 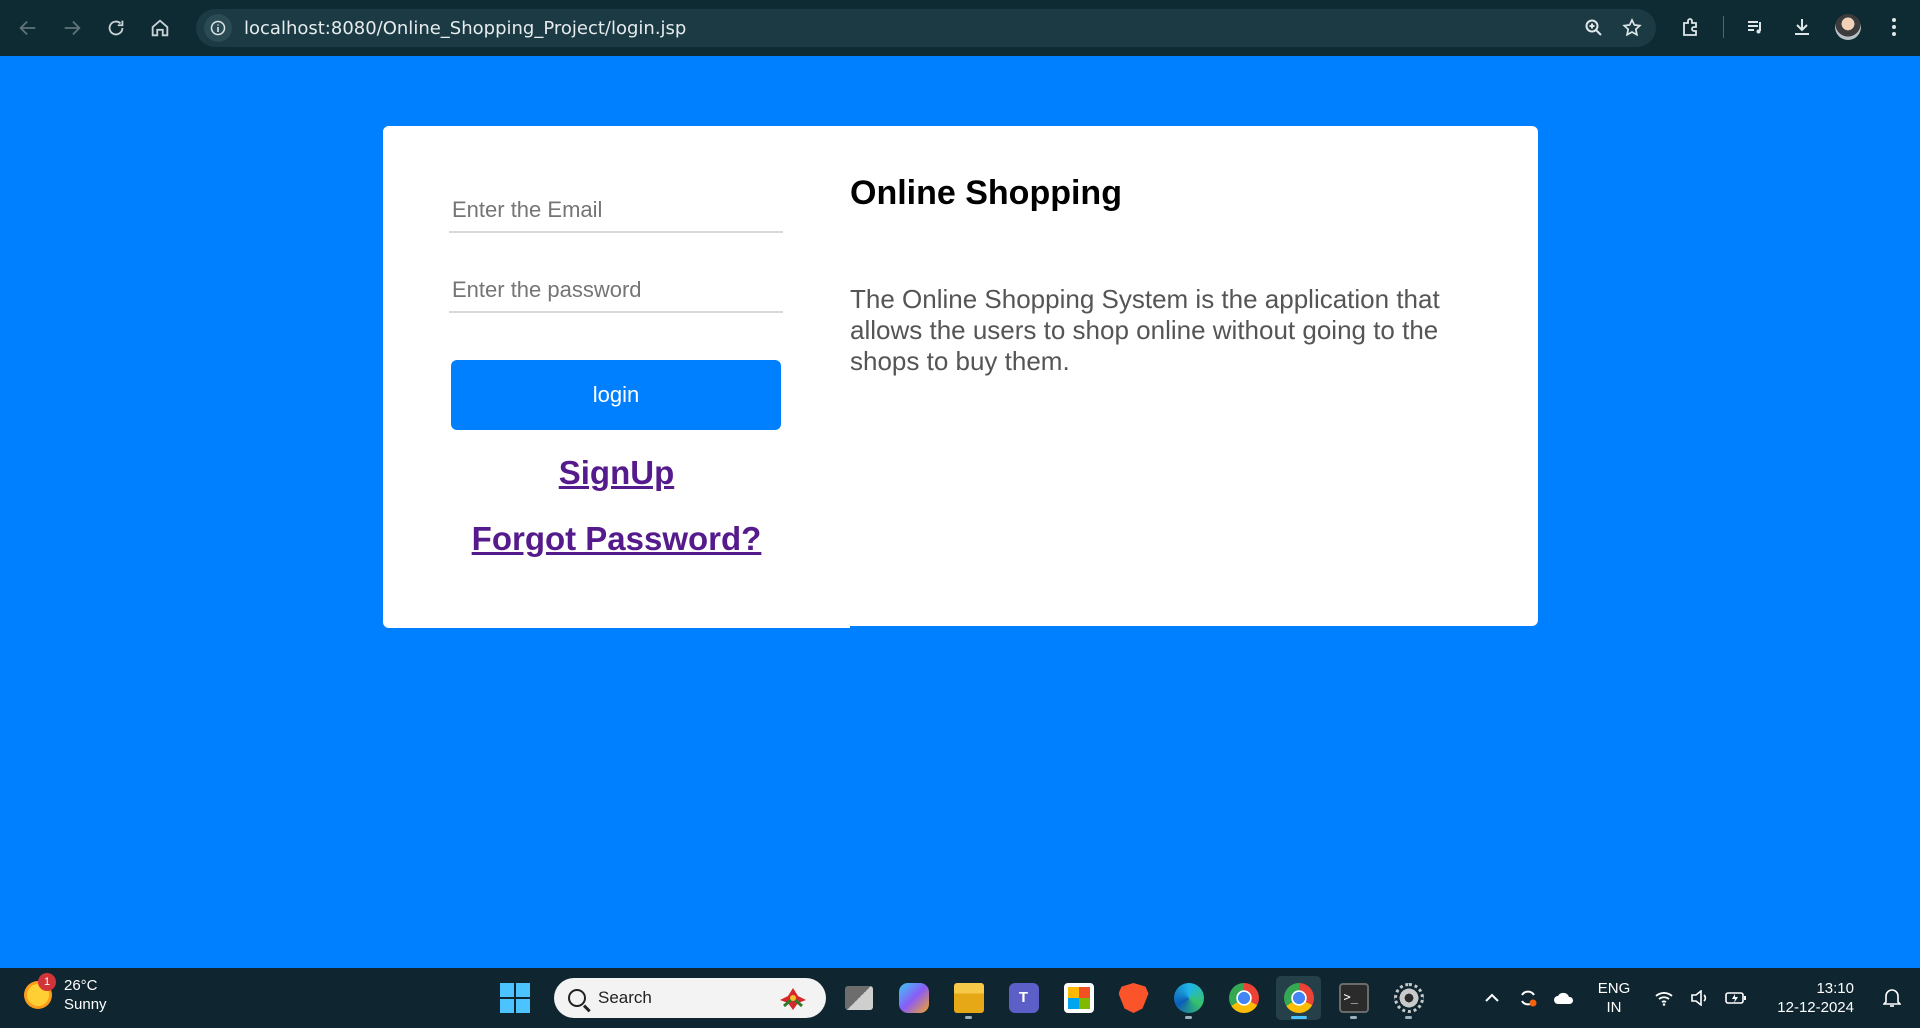 I want to click on windows-start-icon, so click(x=515, y=998).